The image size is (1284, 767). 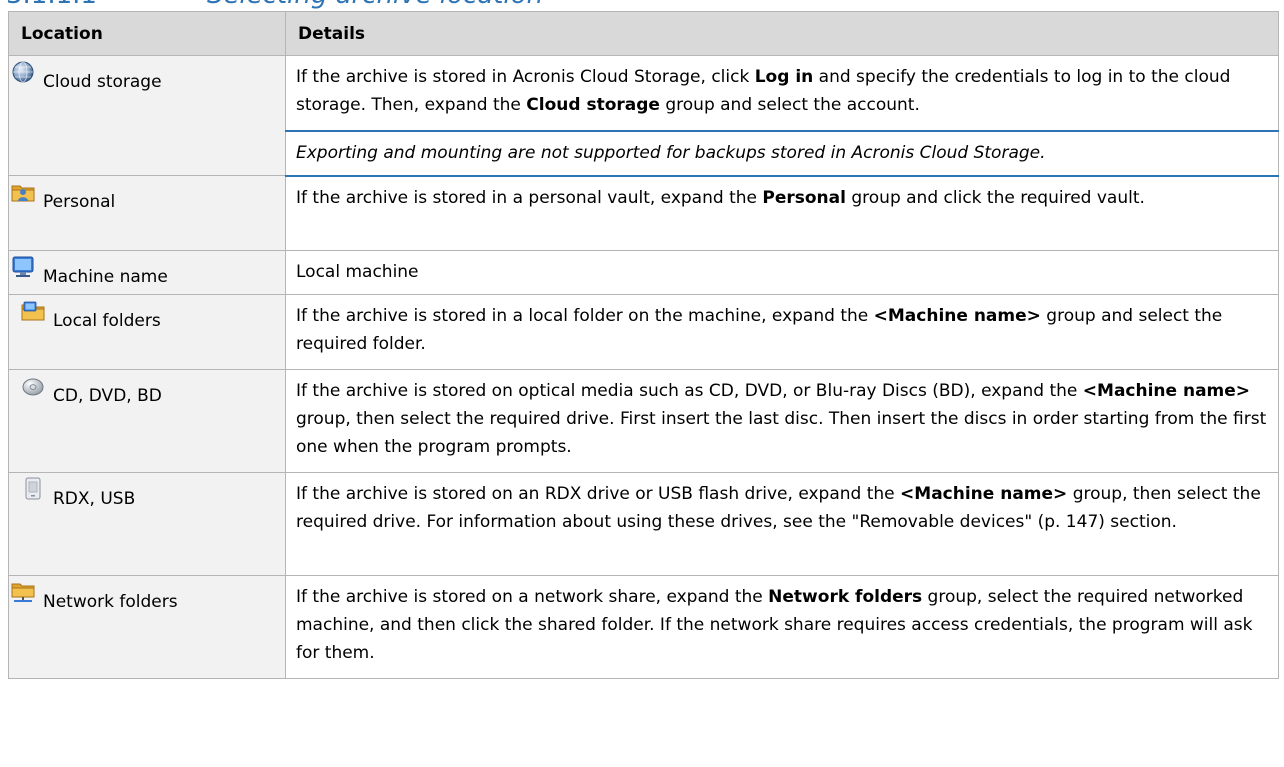 What do you see at coordinates (23, 267) in the screenshot?
I see `machine-icon` at bounding box center [23, 267].